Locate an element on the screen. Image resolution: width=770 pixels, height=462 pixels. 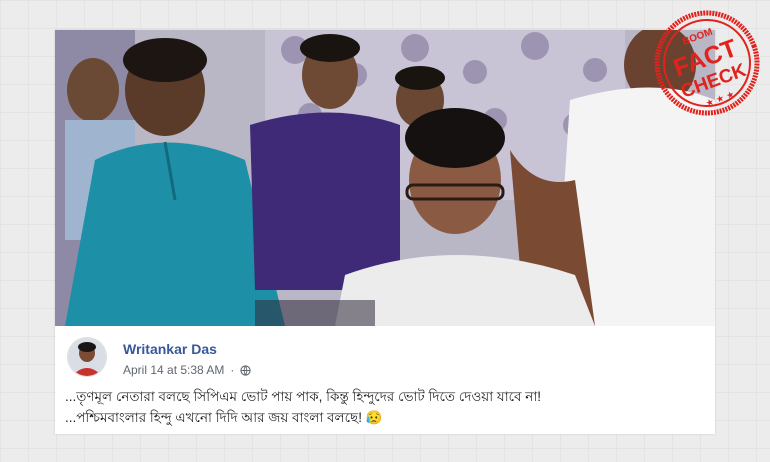
author-avatar is located at coordinates (87, 357).